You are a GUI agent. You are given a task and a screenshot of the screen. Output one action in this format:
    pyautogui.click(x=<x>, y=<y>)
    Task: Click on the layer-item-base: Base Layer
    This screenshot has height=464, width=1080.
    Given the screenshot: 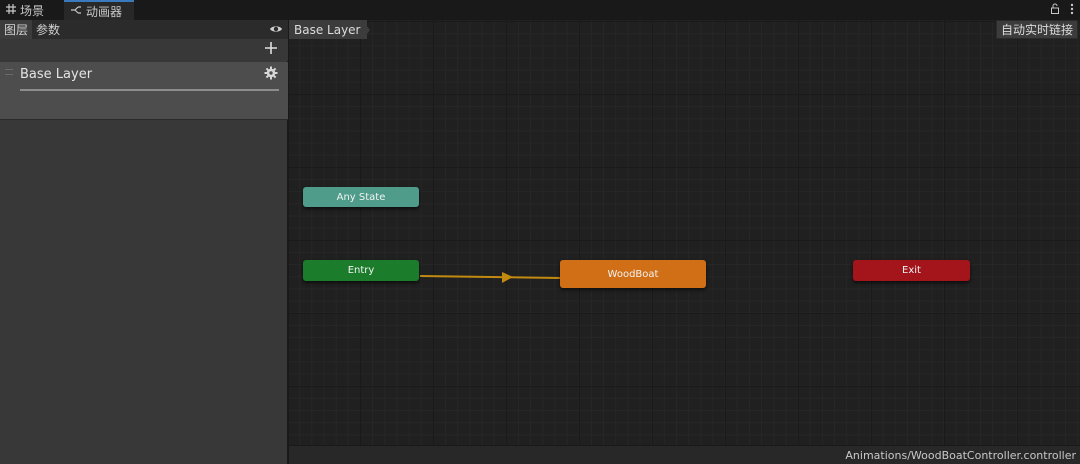 What is the action you would take?
    pyautogui.click(x=144, y=91)
    